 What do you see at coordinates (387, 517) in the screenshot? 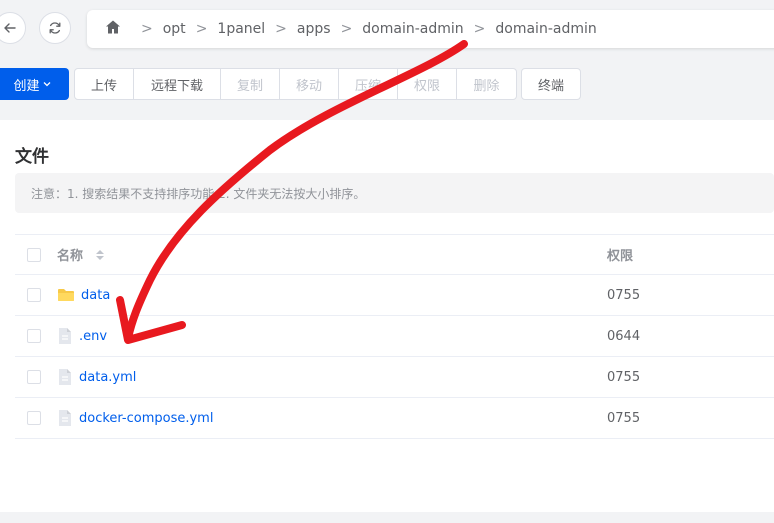
I see `bottom-strip` at bounding box center [387, 517].